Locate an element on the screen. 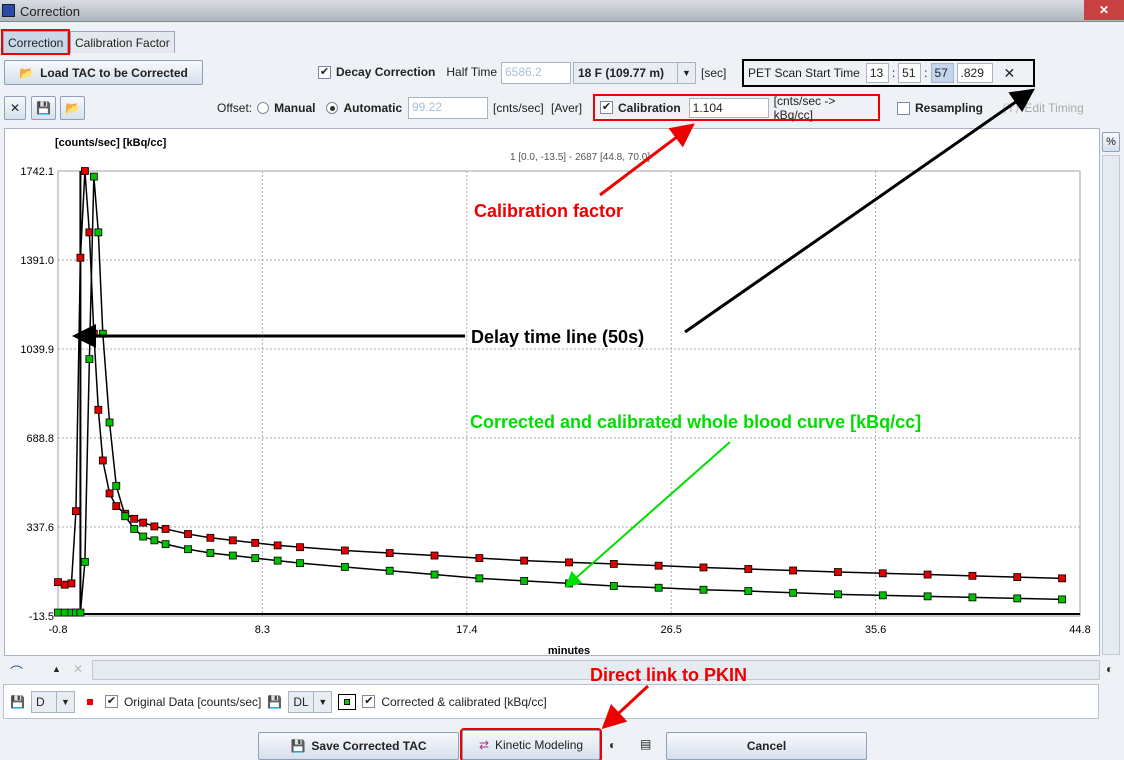 The height and width of the screenshot is (760, 1124). clear-button: ✕ is located at coordinates (15, 108).